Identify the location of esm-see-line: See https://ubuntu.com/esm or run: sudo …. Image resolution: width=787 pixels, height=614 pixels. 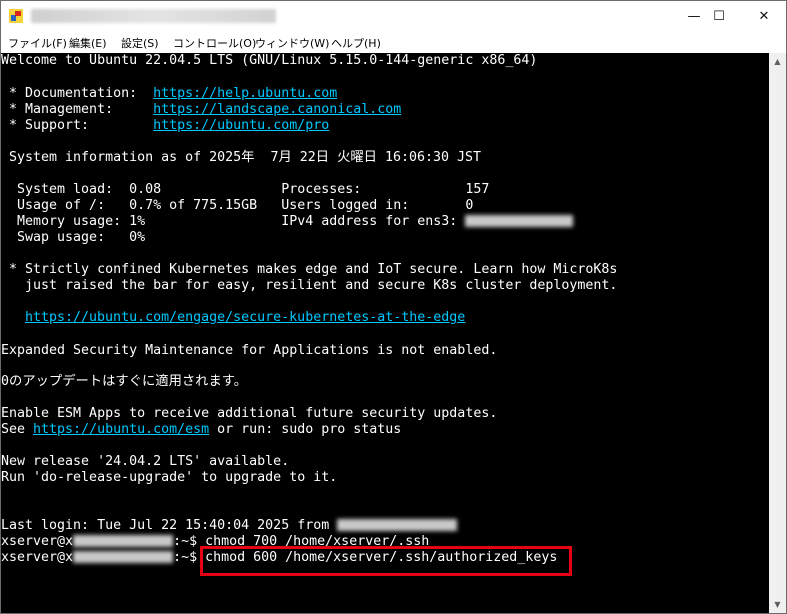
(201, 430).